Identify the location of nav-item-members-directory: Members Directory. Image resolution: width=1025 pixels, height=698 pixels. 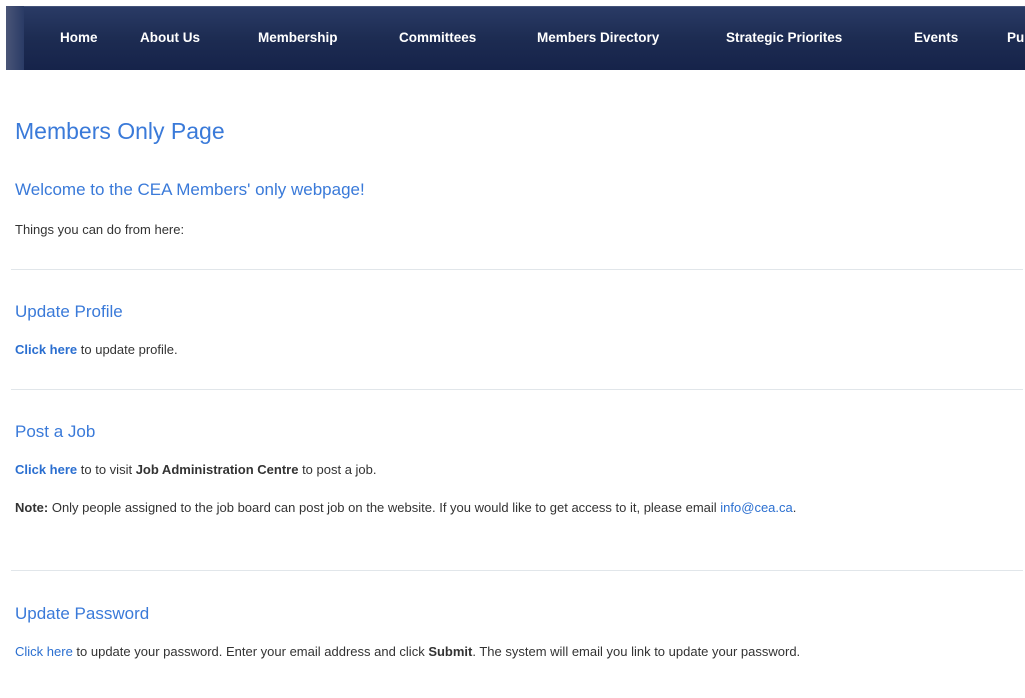
(598, 37).